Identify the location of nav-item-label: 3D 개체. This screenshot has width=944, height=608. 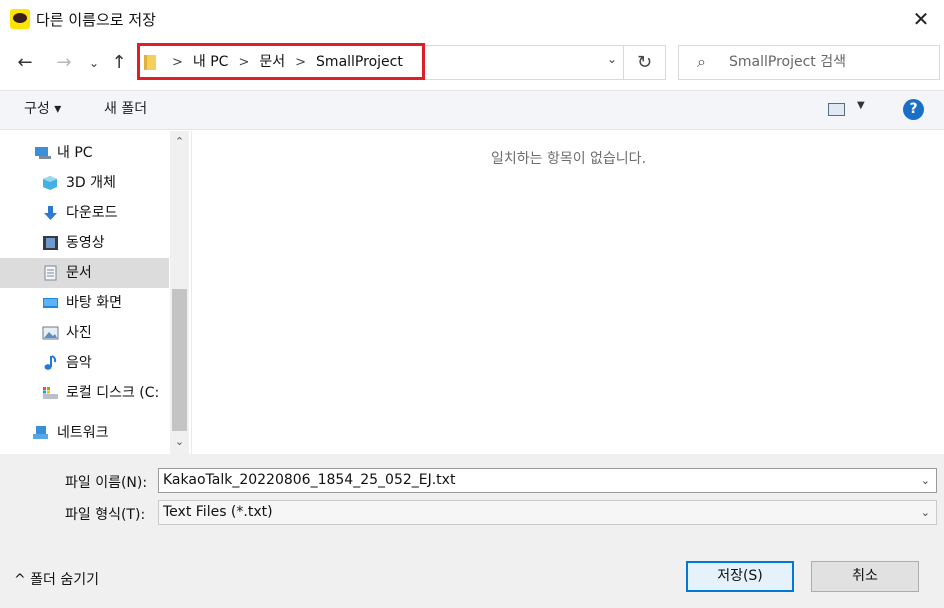
(91, 183).